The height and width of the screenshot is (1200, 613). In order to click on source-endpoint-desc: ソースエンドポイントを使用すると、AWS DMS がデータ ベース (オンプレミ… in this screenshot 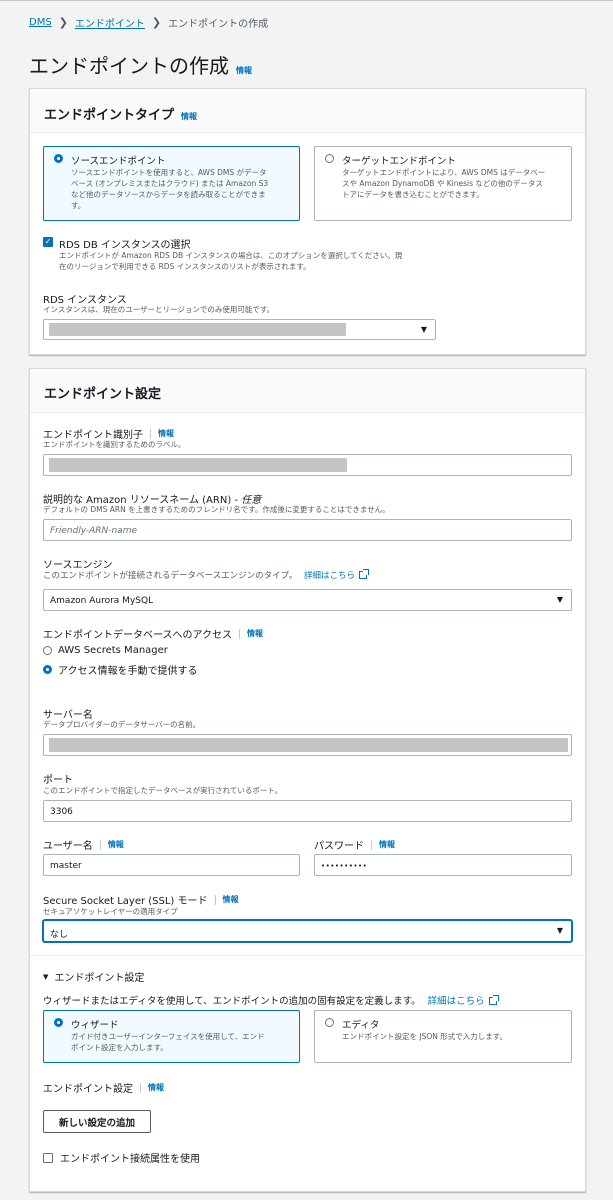, I will do `click(169, 189)`.